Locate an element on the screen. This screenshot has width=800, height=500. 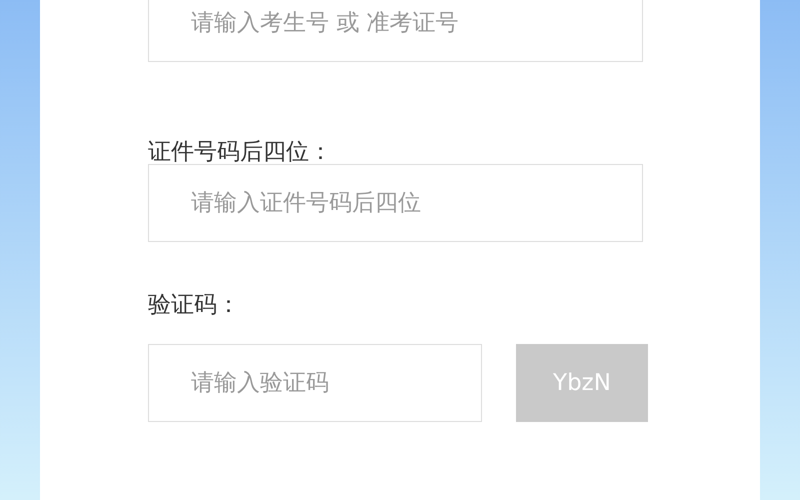
field-label: 证件号码后四位： is located at coordinates (240, 152).